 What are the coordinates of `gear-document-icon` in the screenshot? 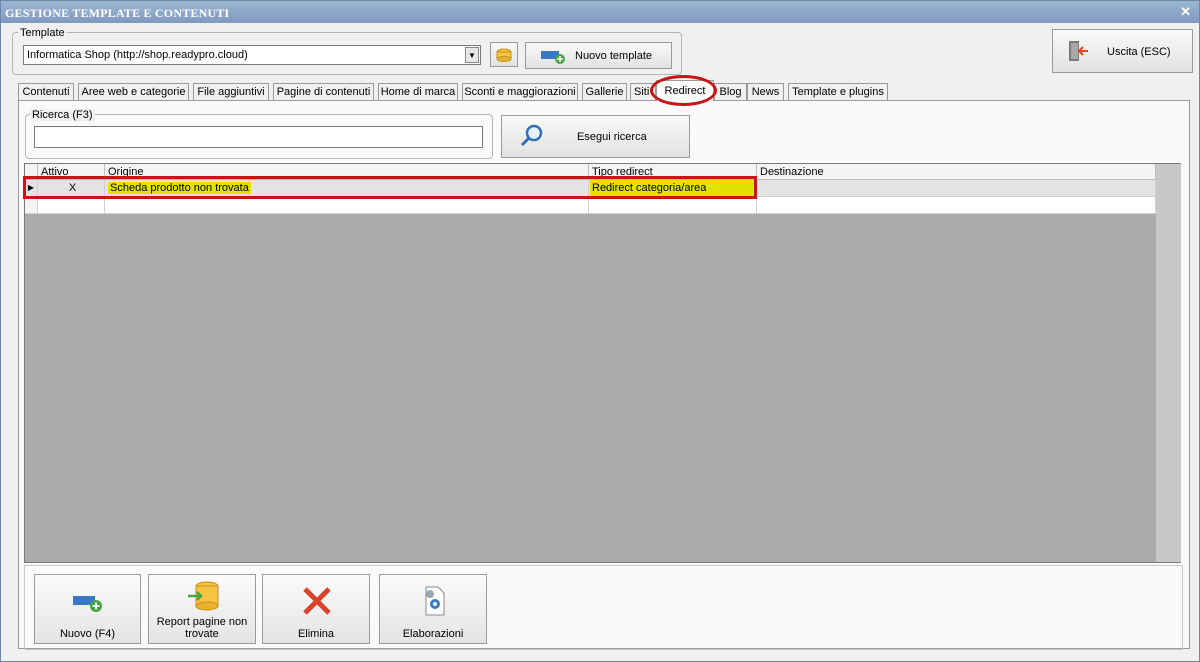 It's located at (435, 601).